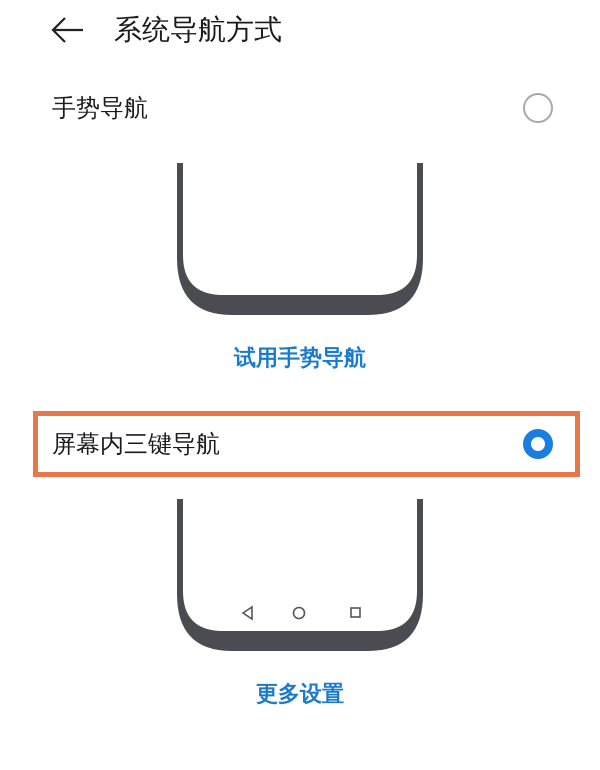  Describe the element at coordinates (306, 444) in the screenshot. I see `highlight-frame: 屏幕内三键导航` at that location.